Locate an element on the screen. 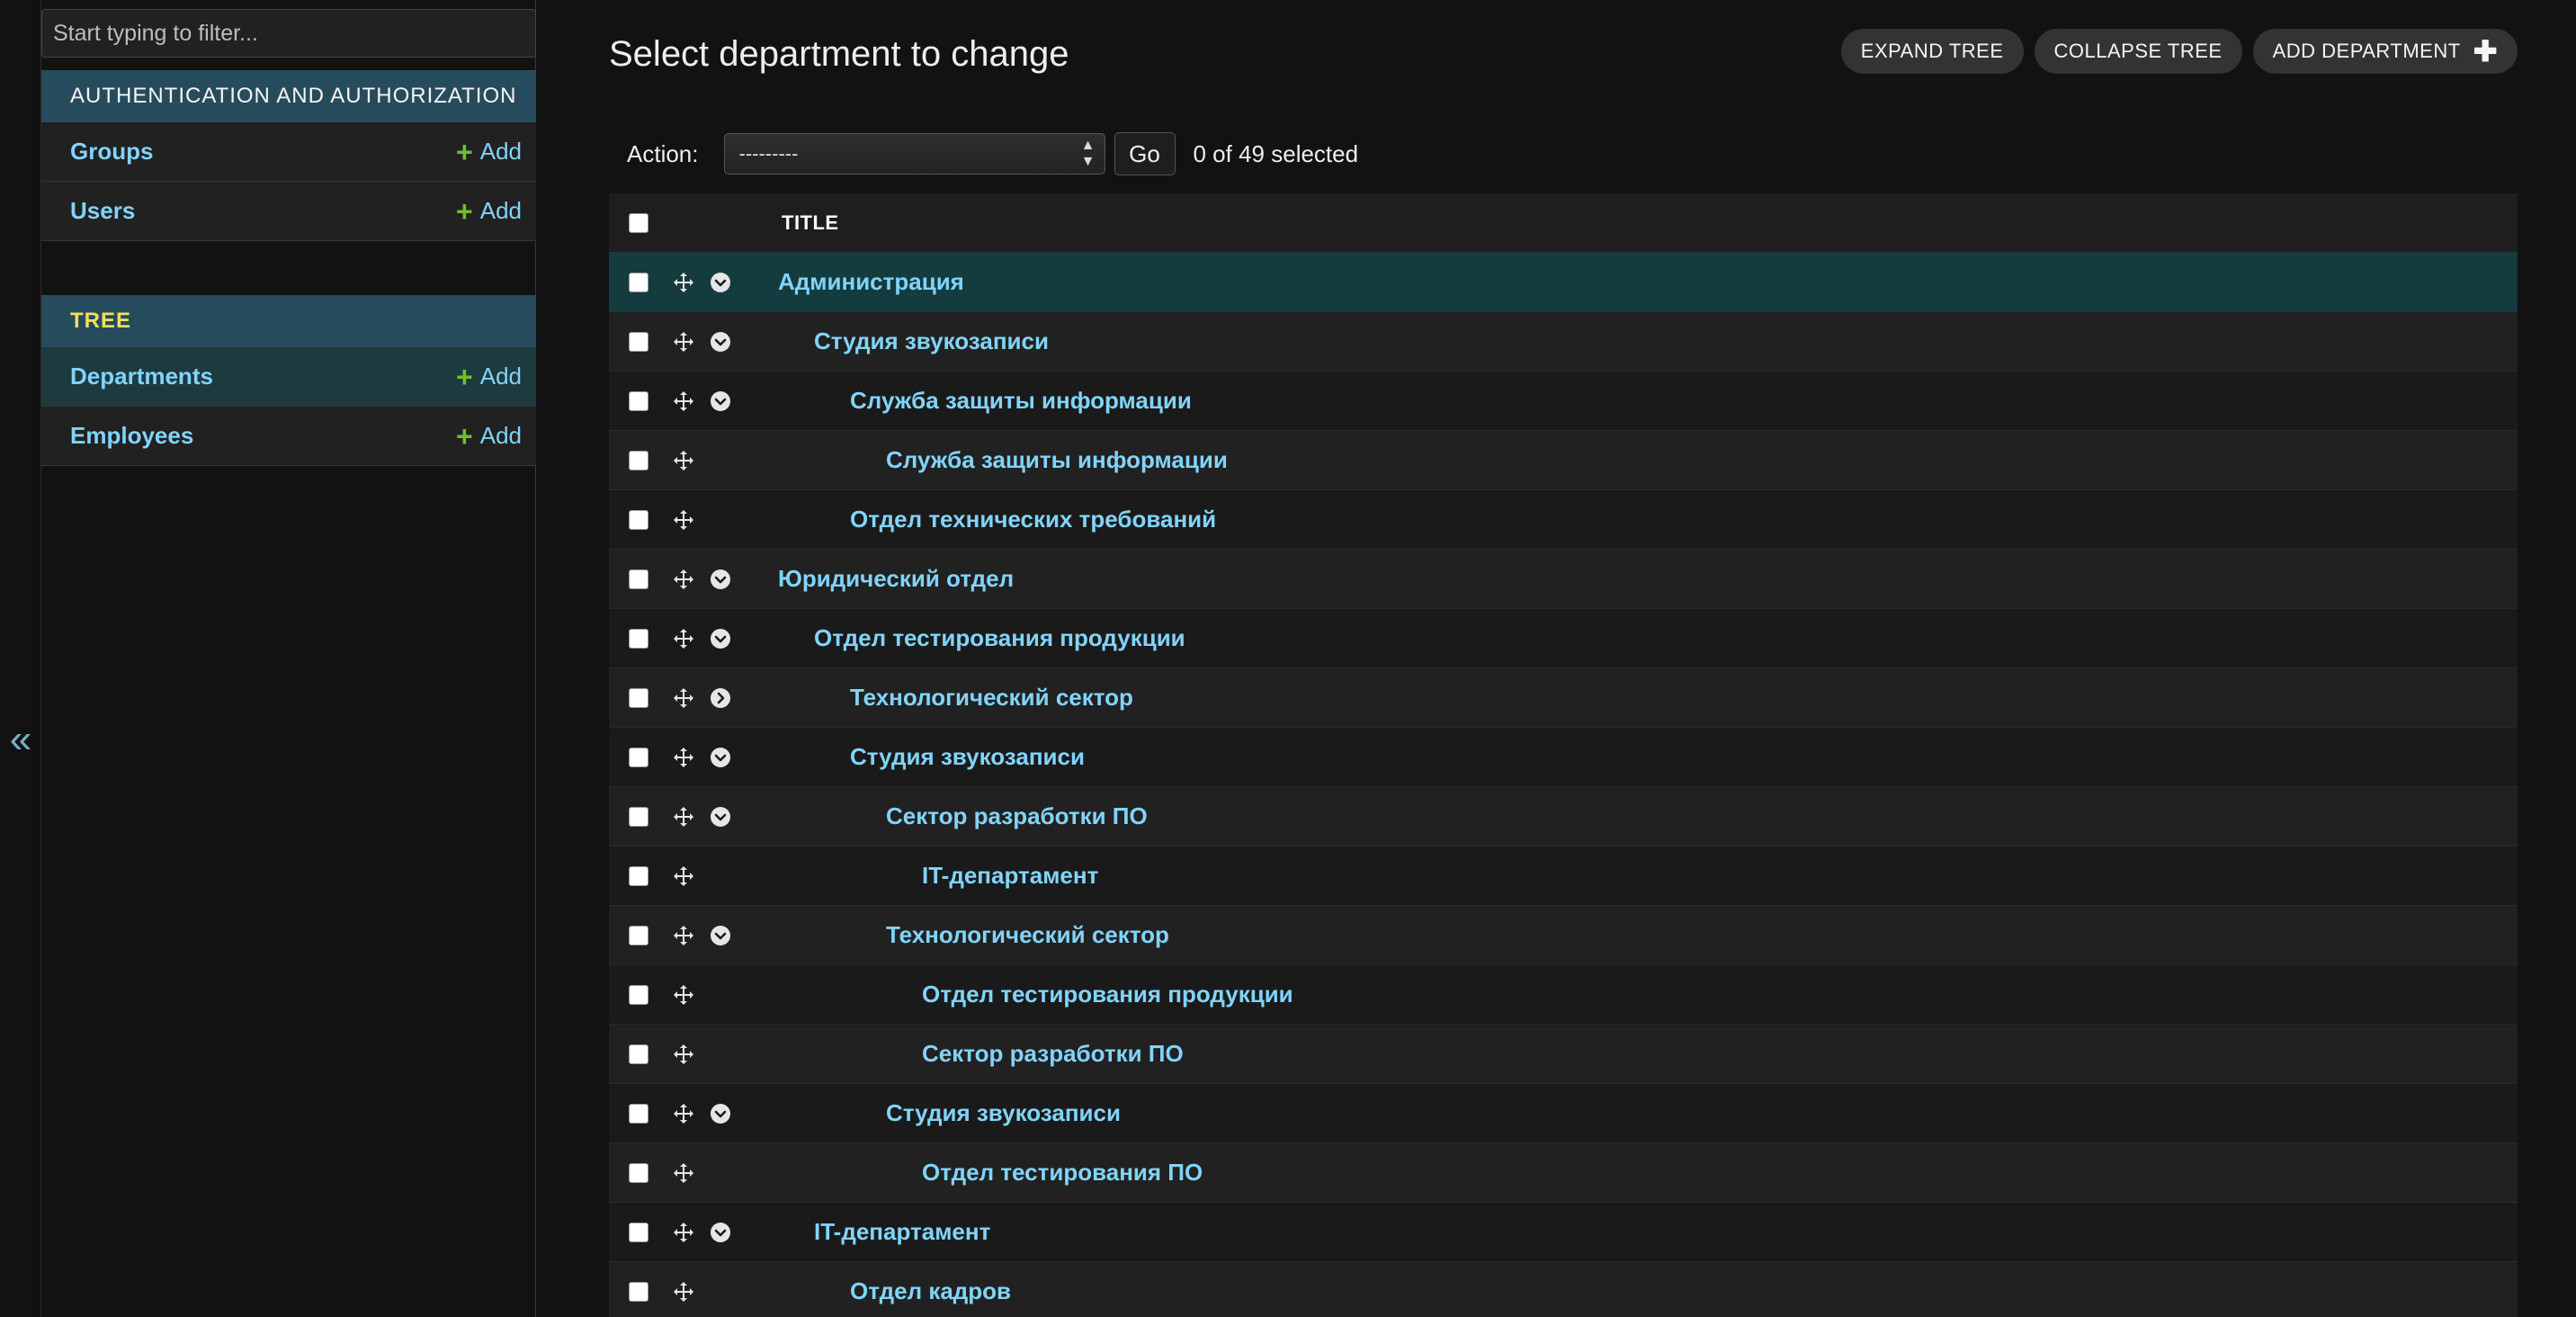 This screenshot has width=2576, height=1317. select-arrows-icon: ▲ ▼ is located at coordinates (1088, 154).